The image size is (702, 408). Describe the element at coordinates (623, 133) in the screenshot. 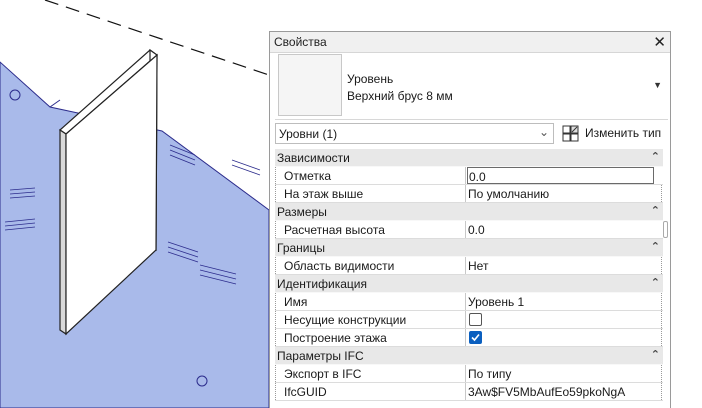

I see `edit-type-label: Изменить тип` at that location.